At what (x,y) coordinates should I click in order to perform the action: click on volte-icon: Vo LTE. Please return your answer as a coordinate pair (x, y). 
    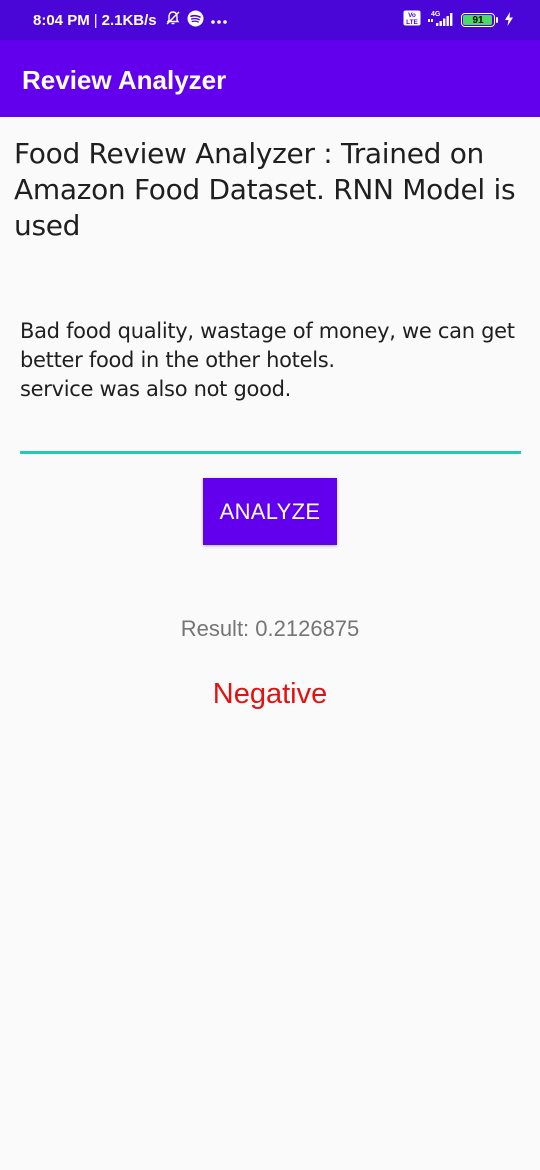
    Looking at the image, I should click on (412, 20).